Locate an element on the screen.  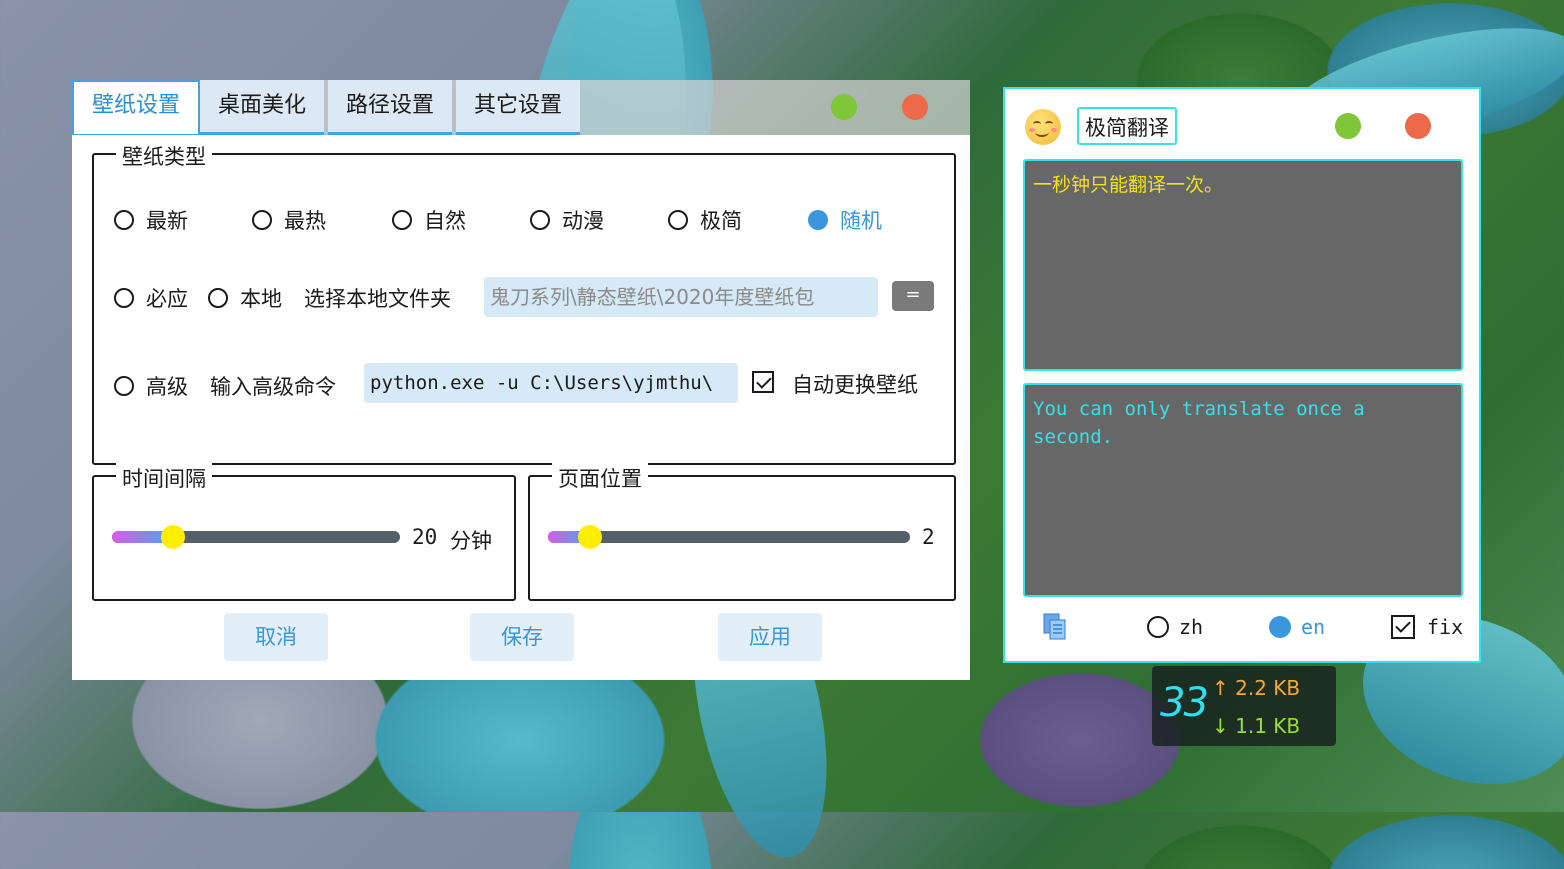
fix-label-text: fix is located at coordinates (1445, 627).